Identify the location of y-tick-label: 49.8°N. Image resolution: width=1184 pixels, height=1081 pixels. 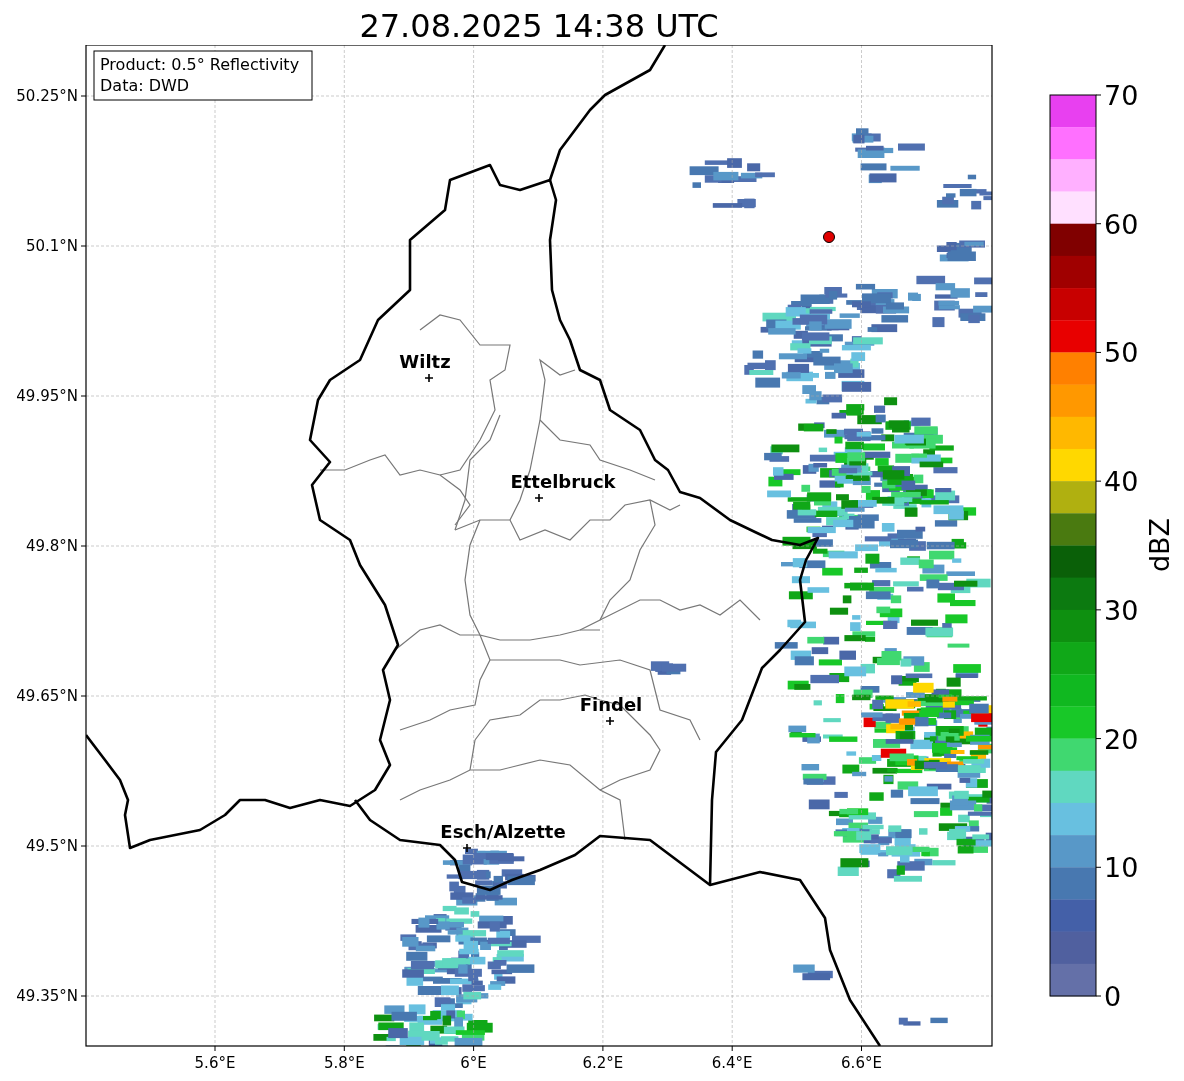
(51, 546).